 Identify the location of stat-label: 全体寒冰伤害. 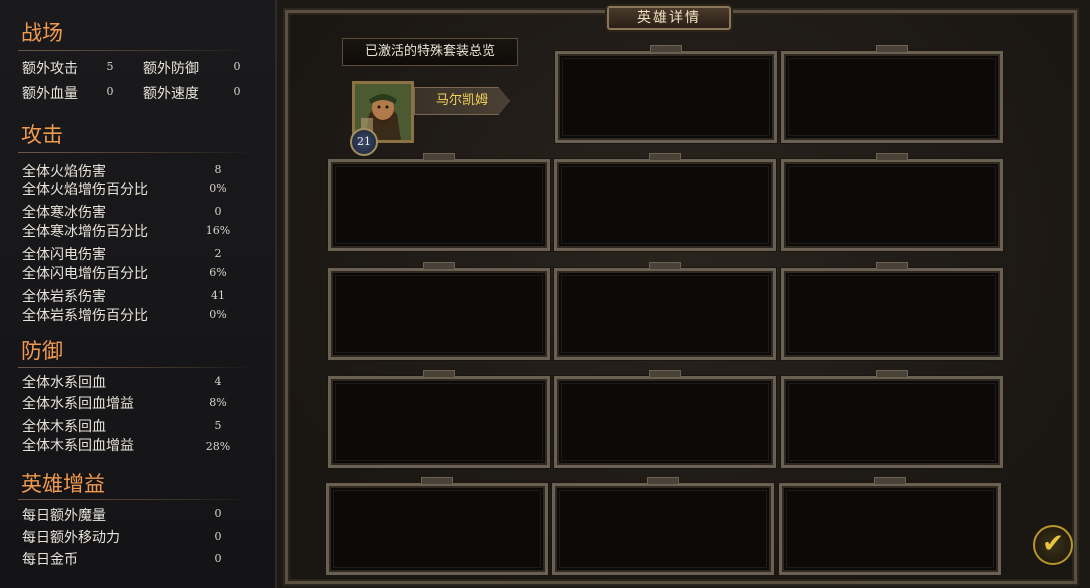
(64, 213).